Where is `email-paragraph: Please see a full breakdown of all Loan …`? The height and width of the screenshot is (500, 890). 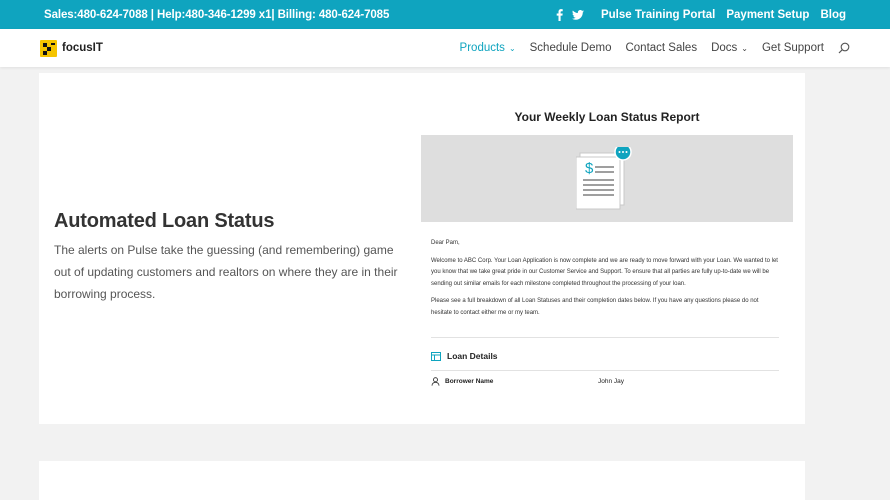 email-paragraph: Please see a full breakdown of all Loan … is located at coordinates (595, 307).